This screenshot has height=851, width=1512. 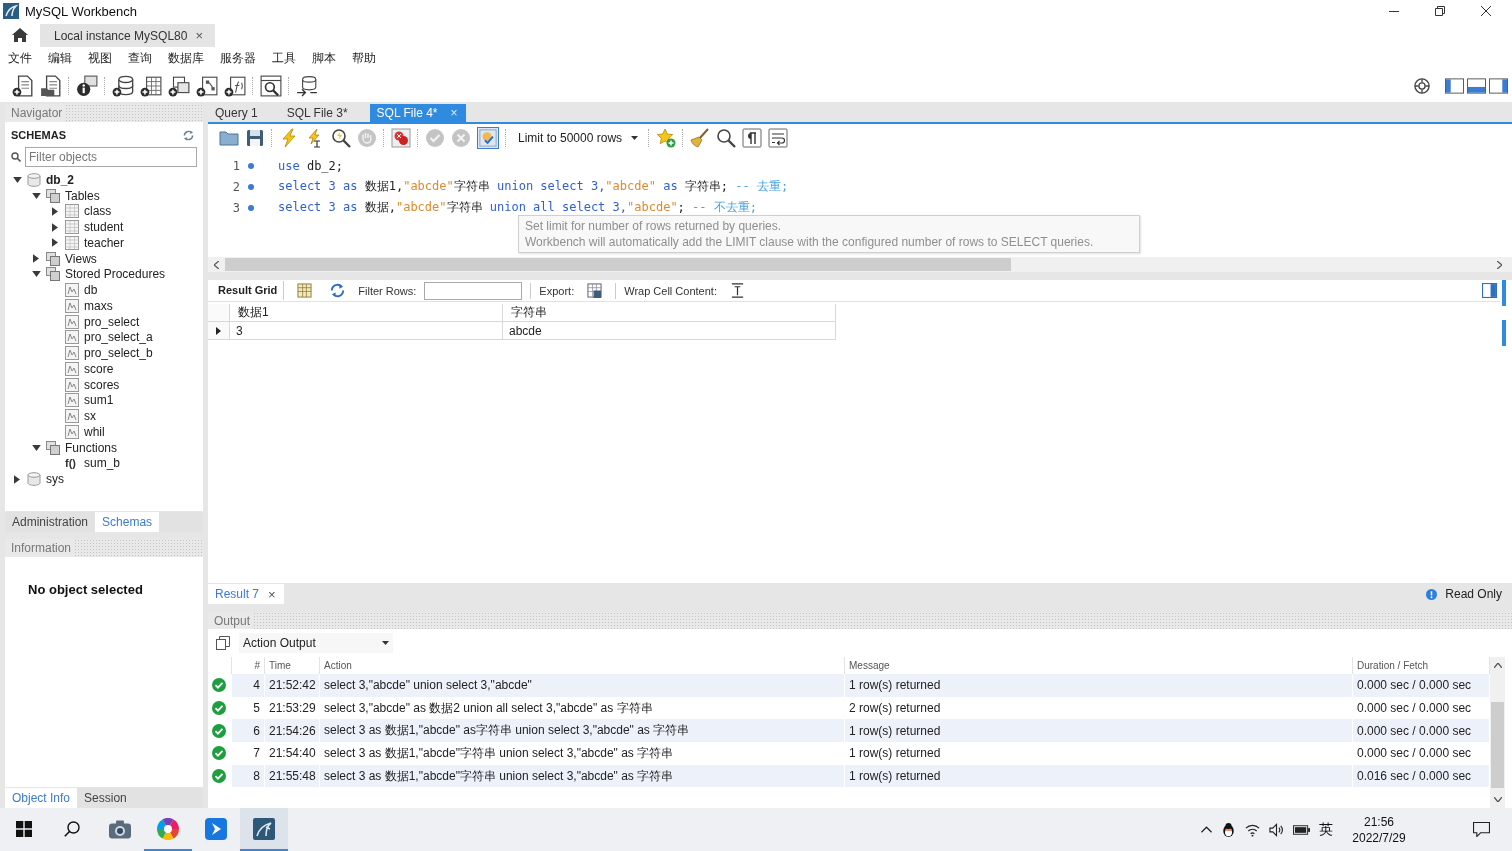 What do you see at coordinates (105, 798) in the screenshot?
I see `sidebar-tab: Session` at bounding box center [105, 798].